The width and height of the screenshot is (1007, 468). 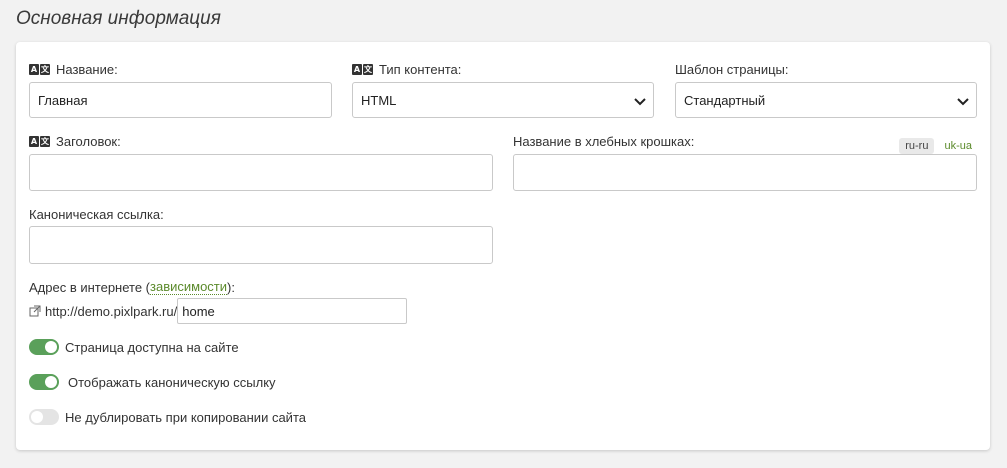 I want to click on template-select: Стандартный, so click(x=826, y=100).